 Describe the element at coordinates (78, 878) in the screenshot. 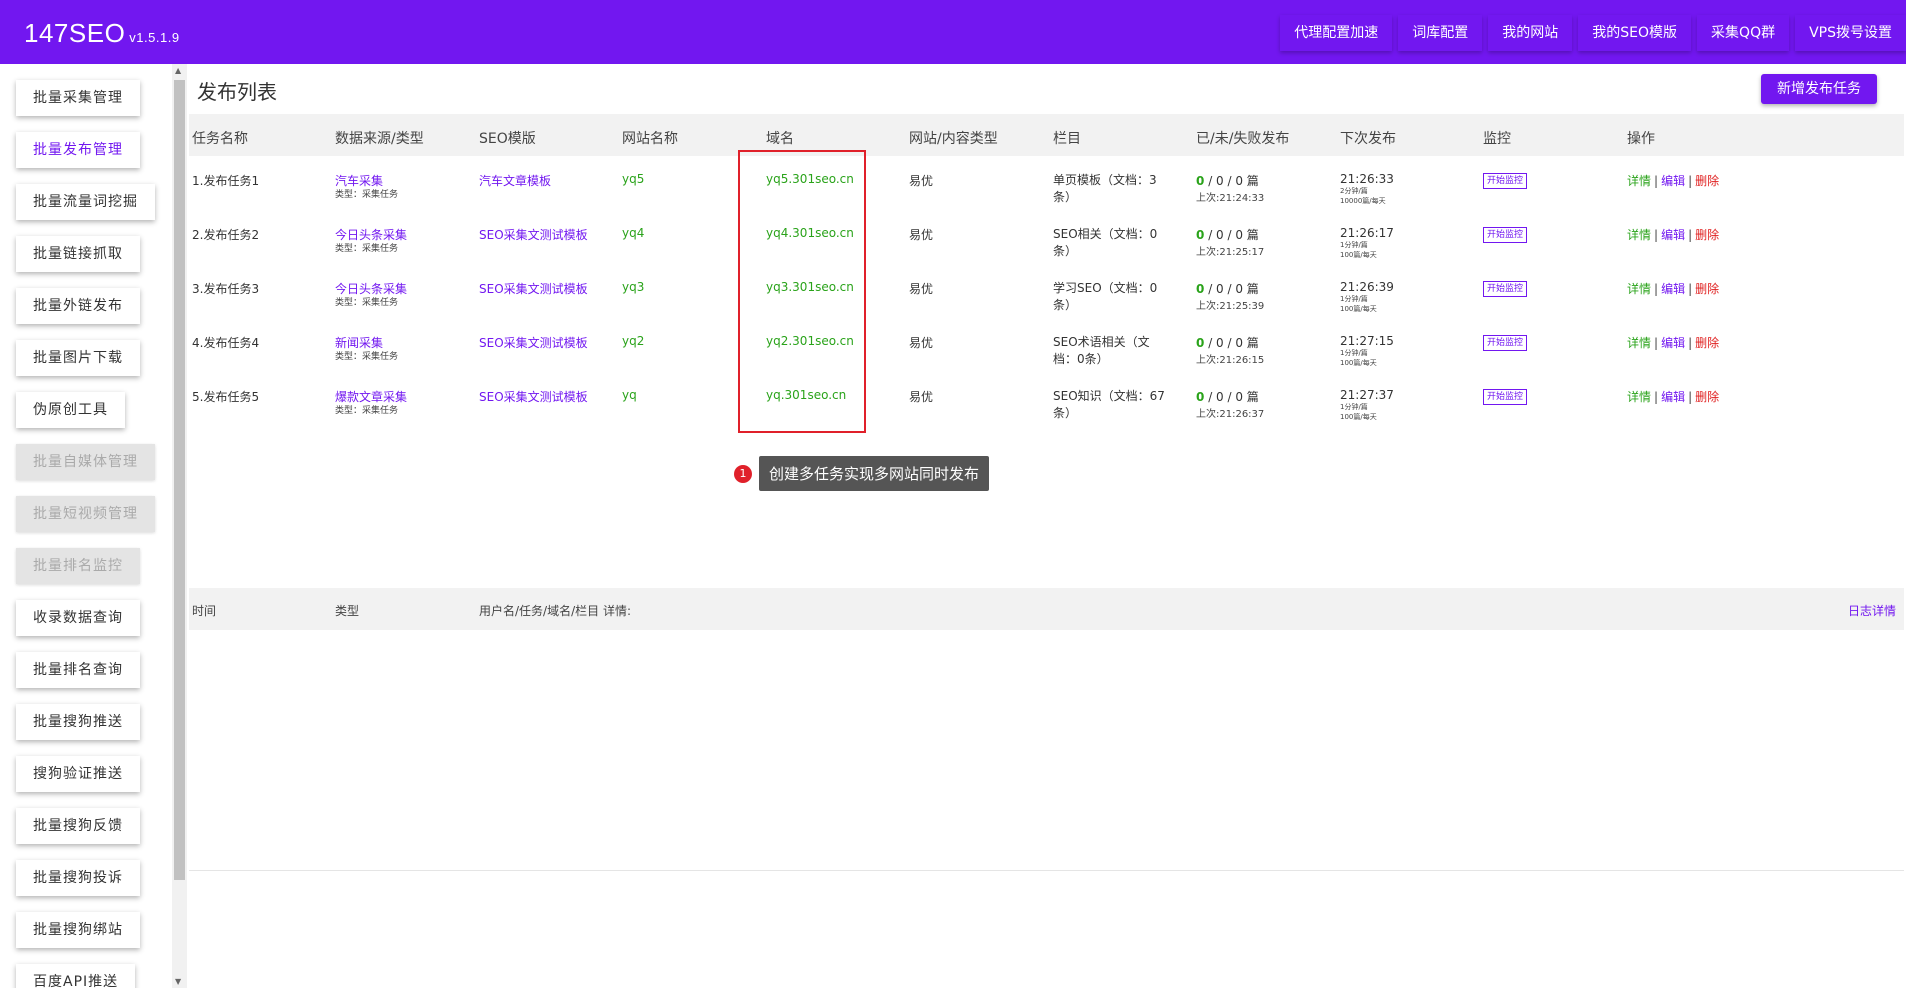

I see `sidebar-item-sogou-complaint: 批量搜狗投诉` at that location.